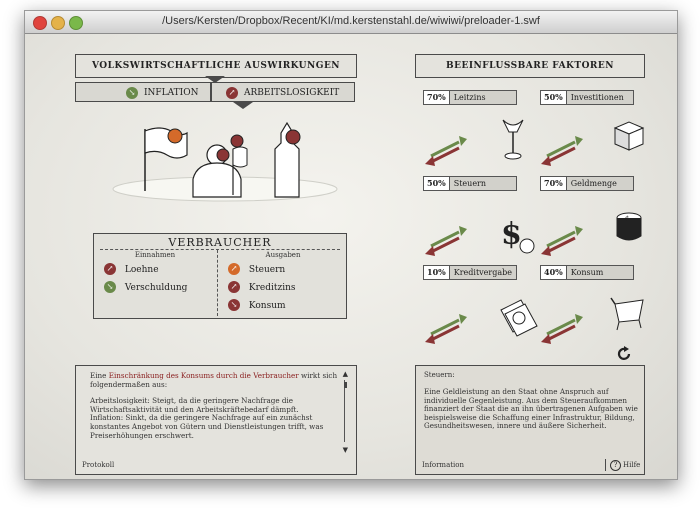 Image resolution: width=700 pixels, height=511 pixels. Describe the element at coordinates (283, 255) in the screenshot. I see `expense-column-header: Ausgaben` at that location.